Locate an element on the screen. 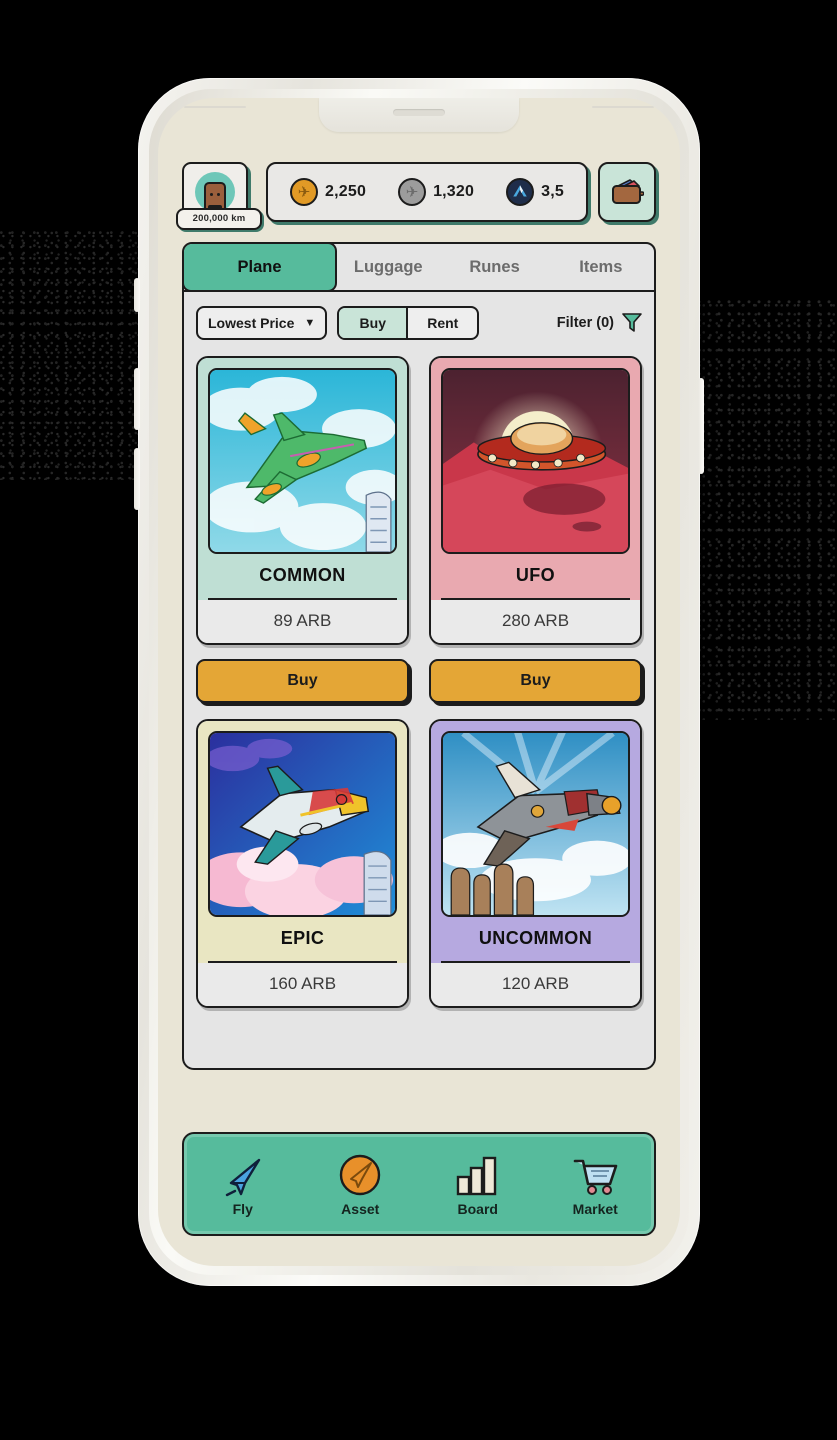  filter-bar: Lowest Price ▼ Buy Rent Filter (0) is located at coordinates (419, 323).